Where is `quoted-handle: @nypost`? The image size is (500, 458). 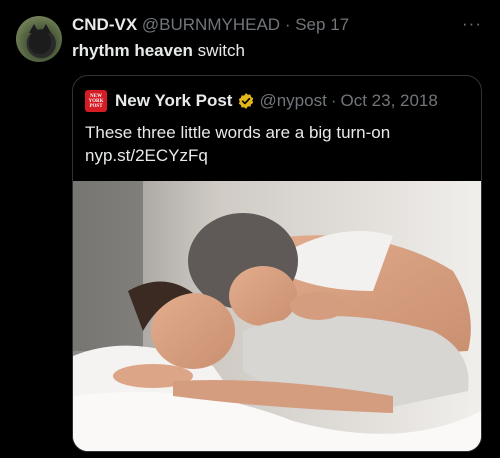 quoted-handle: @nypost is located at coordinates (292, 101).